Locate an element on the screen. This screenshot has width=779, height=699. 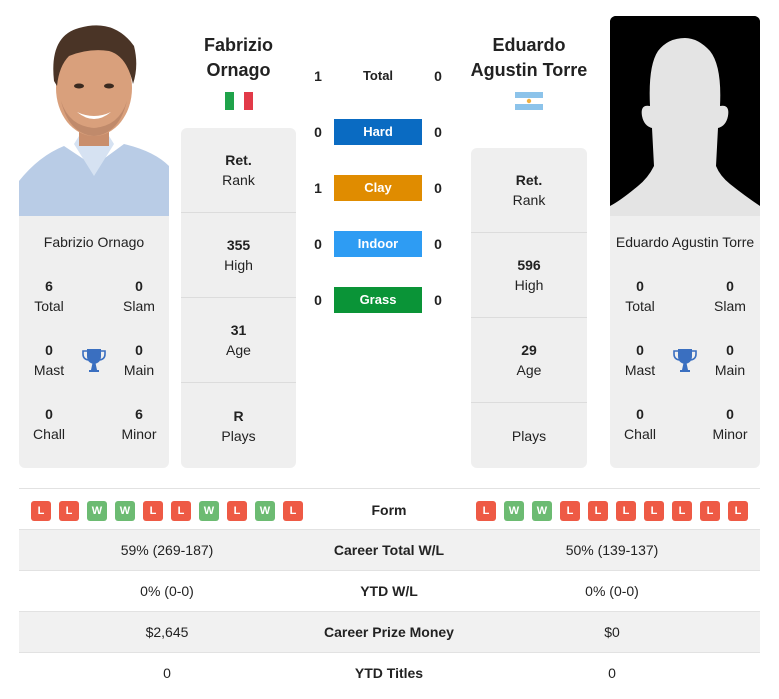
player1-last-name: Ornago is located at coordinates (238, 70).